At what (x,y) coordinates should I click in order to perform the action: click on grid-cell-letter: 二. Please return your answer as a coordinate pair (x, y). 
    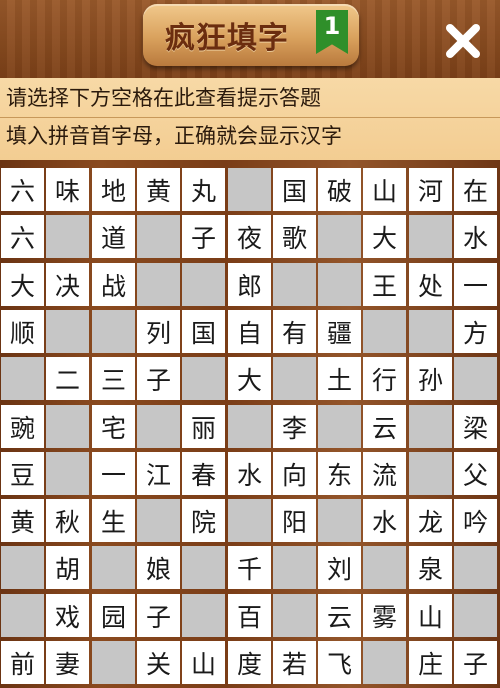
    Looking at the image, I should click on (67, 378).